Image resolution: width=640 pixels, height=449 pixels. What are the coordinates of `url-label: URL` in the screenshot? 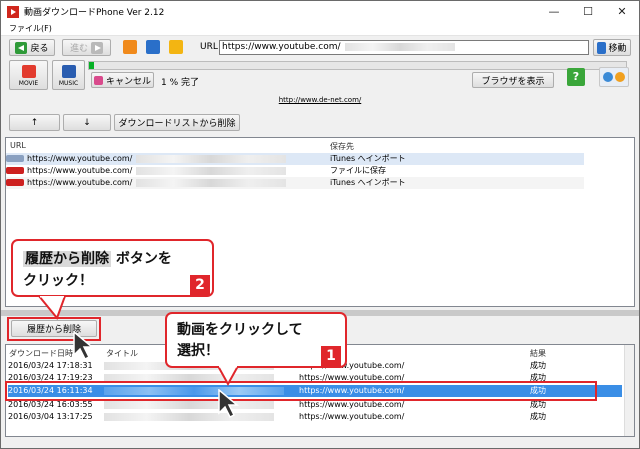 It's located at (209, 47).